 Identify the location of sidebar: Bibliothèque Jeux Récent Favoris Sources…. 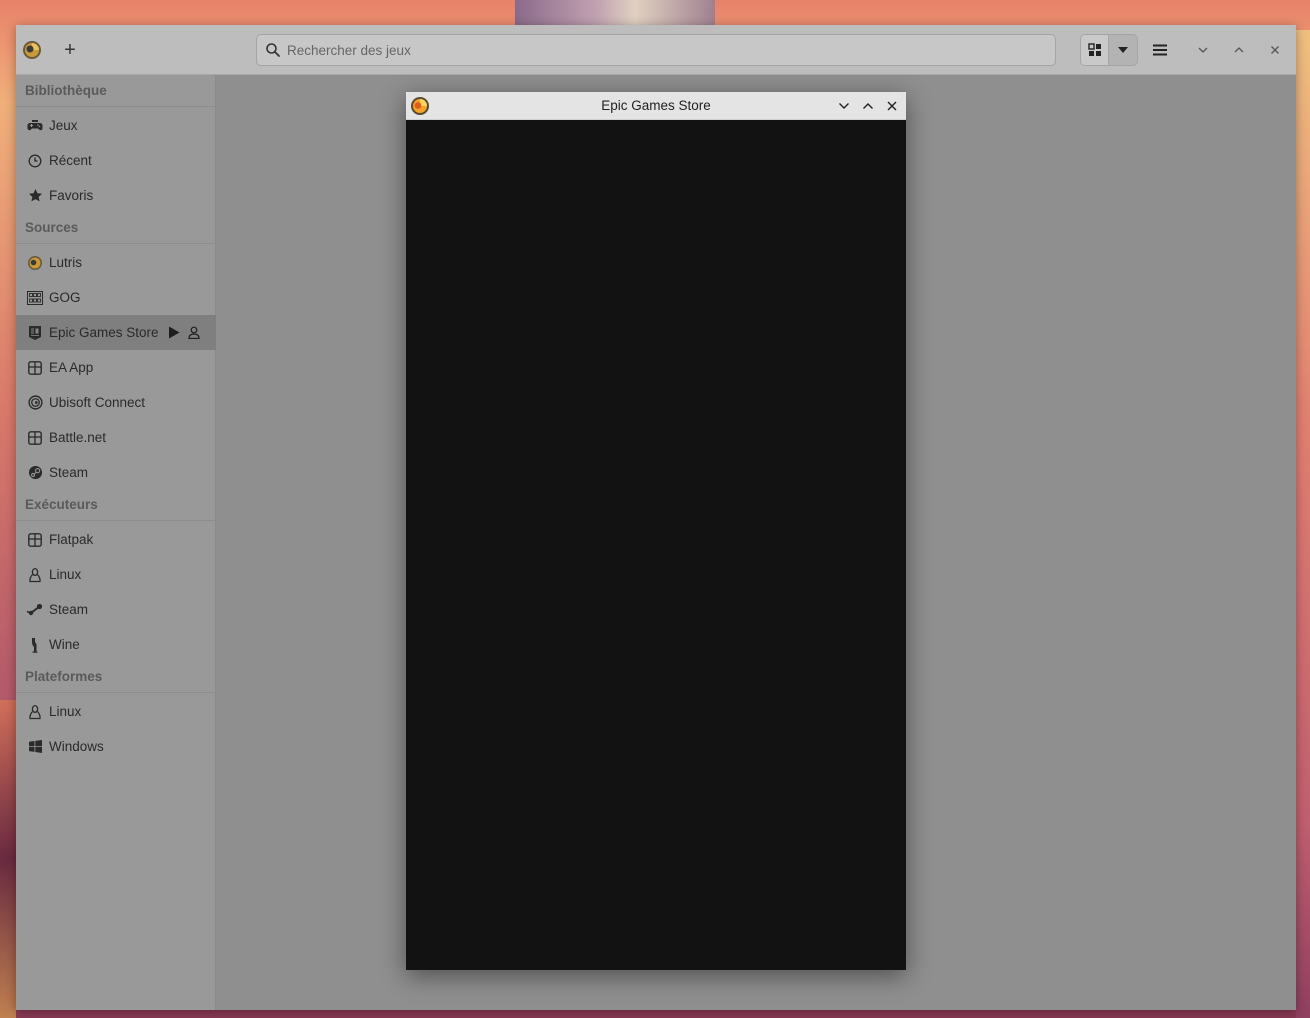
(116, 542).